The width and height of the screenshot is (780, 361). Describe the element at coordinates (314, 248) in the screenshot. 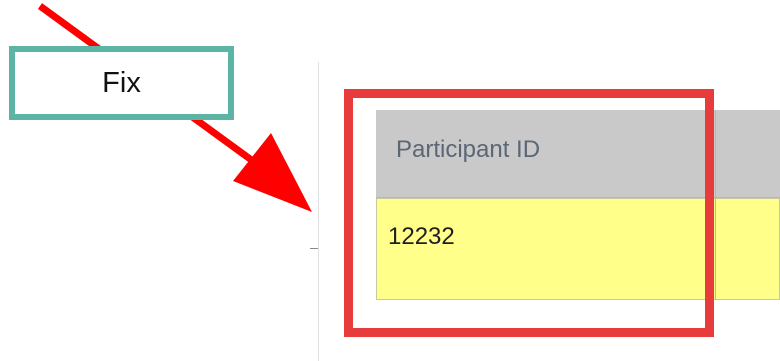

I see `panel-edge-tick` at that location.